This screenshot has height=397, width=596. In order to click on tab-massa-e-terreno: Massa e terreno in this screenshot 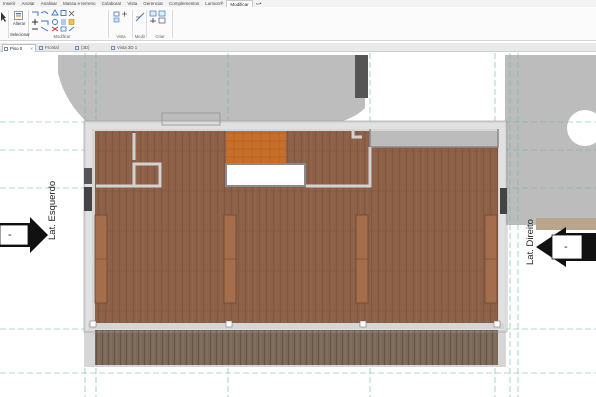, I will do `click(79, 3)`.